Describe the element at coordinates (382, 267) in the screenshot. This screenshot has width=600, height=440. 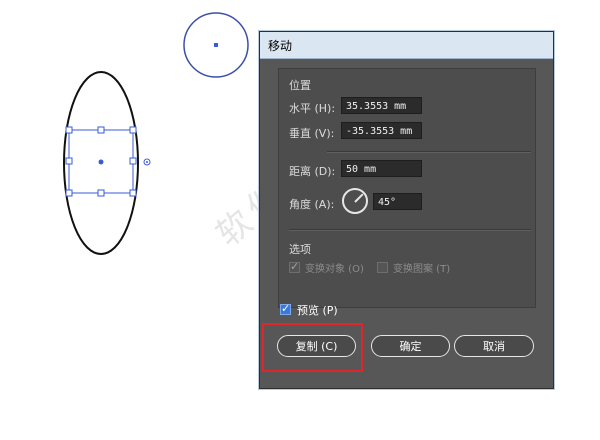
I see `transform-pattern-checkbox` at that location.